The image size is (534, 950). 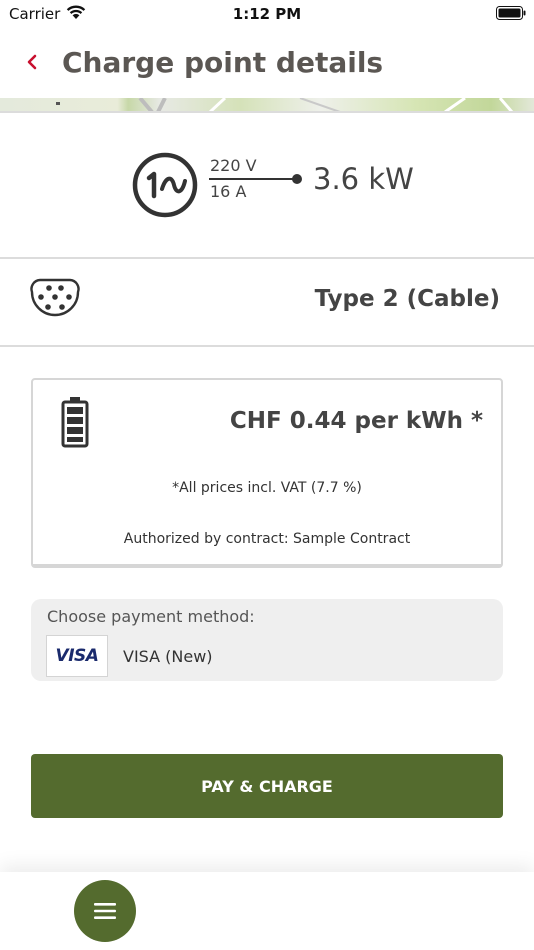 I want to click on power-dot, so click(x=297, y=179).